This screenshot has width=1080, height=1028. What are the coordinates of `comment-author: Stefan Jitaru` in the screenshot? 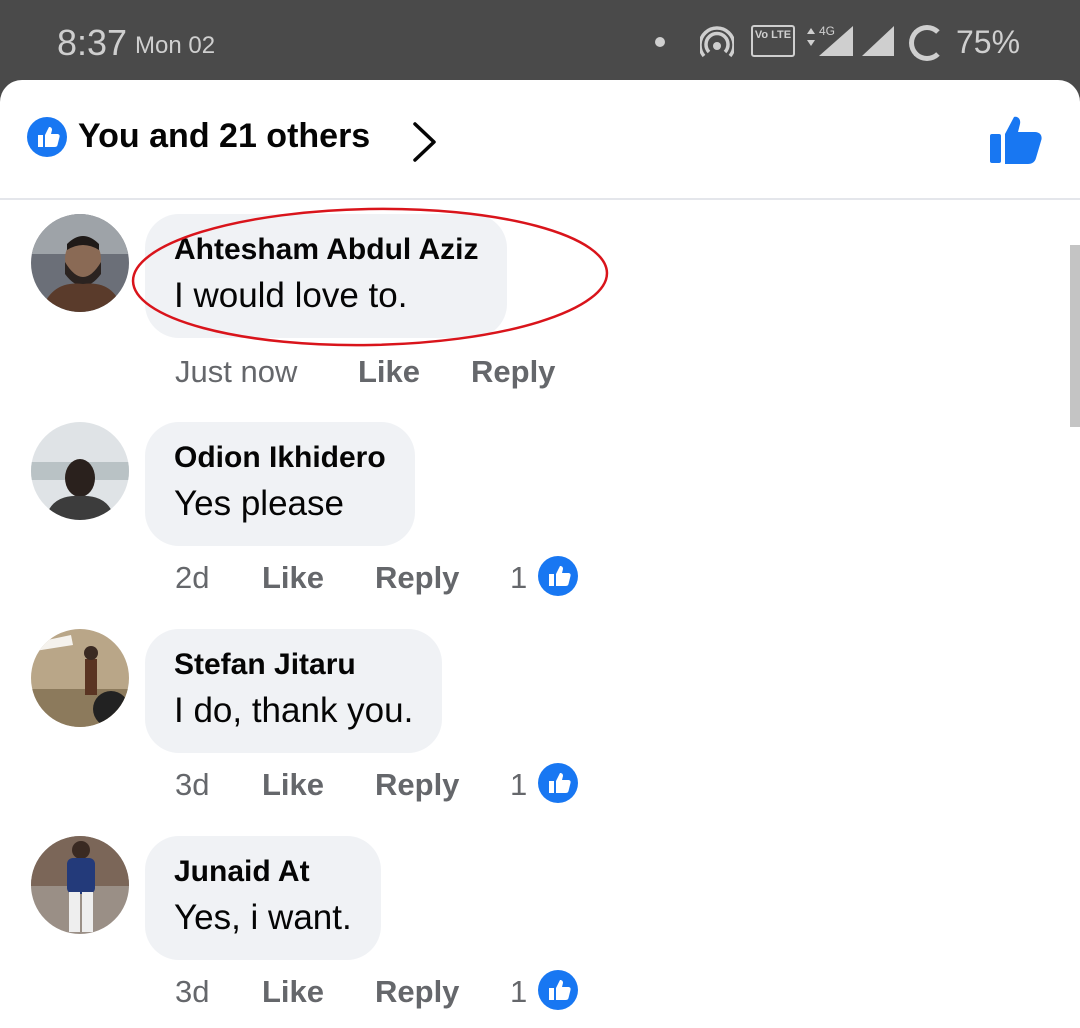 It's located at (293, 665).